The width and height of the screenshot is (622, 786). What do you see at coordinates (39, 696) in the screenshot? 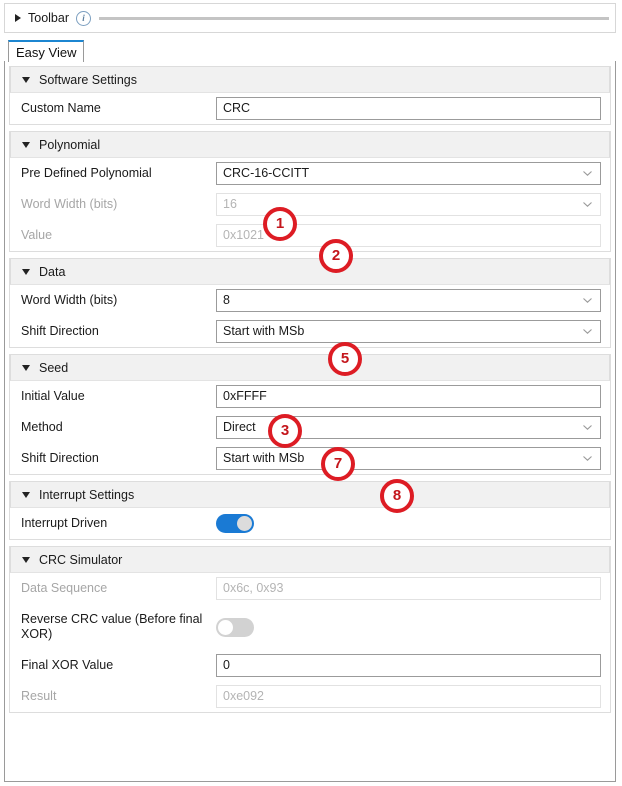
I see `label-result: Result` at bounding box center [39, 696].